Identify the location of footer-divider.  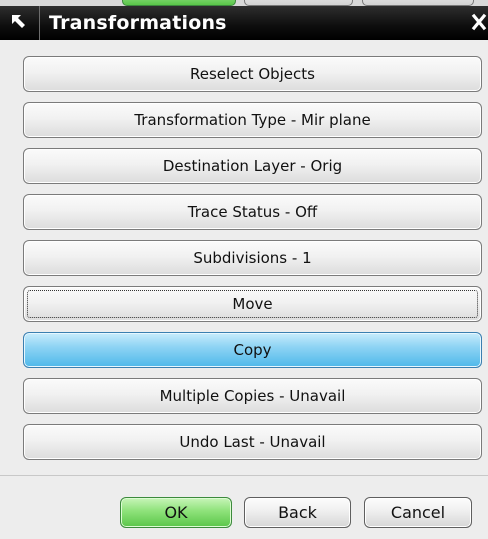
(244, 475).